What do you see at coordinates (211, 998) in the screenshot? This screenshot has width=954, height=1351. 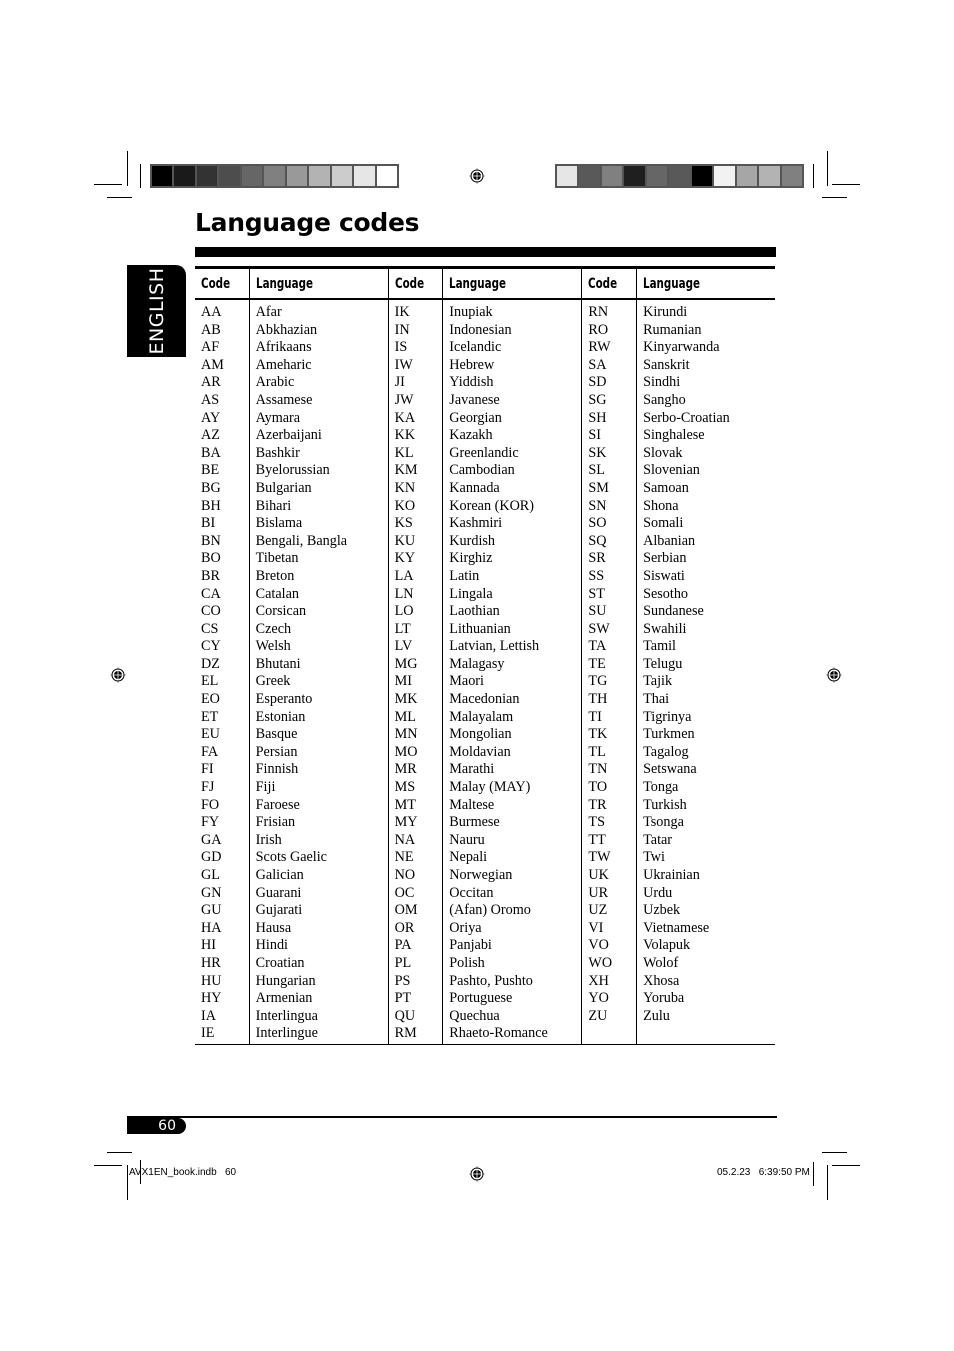 I see `cell-code: HY` at bounding box center [211, 998].